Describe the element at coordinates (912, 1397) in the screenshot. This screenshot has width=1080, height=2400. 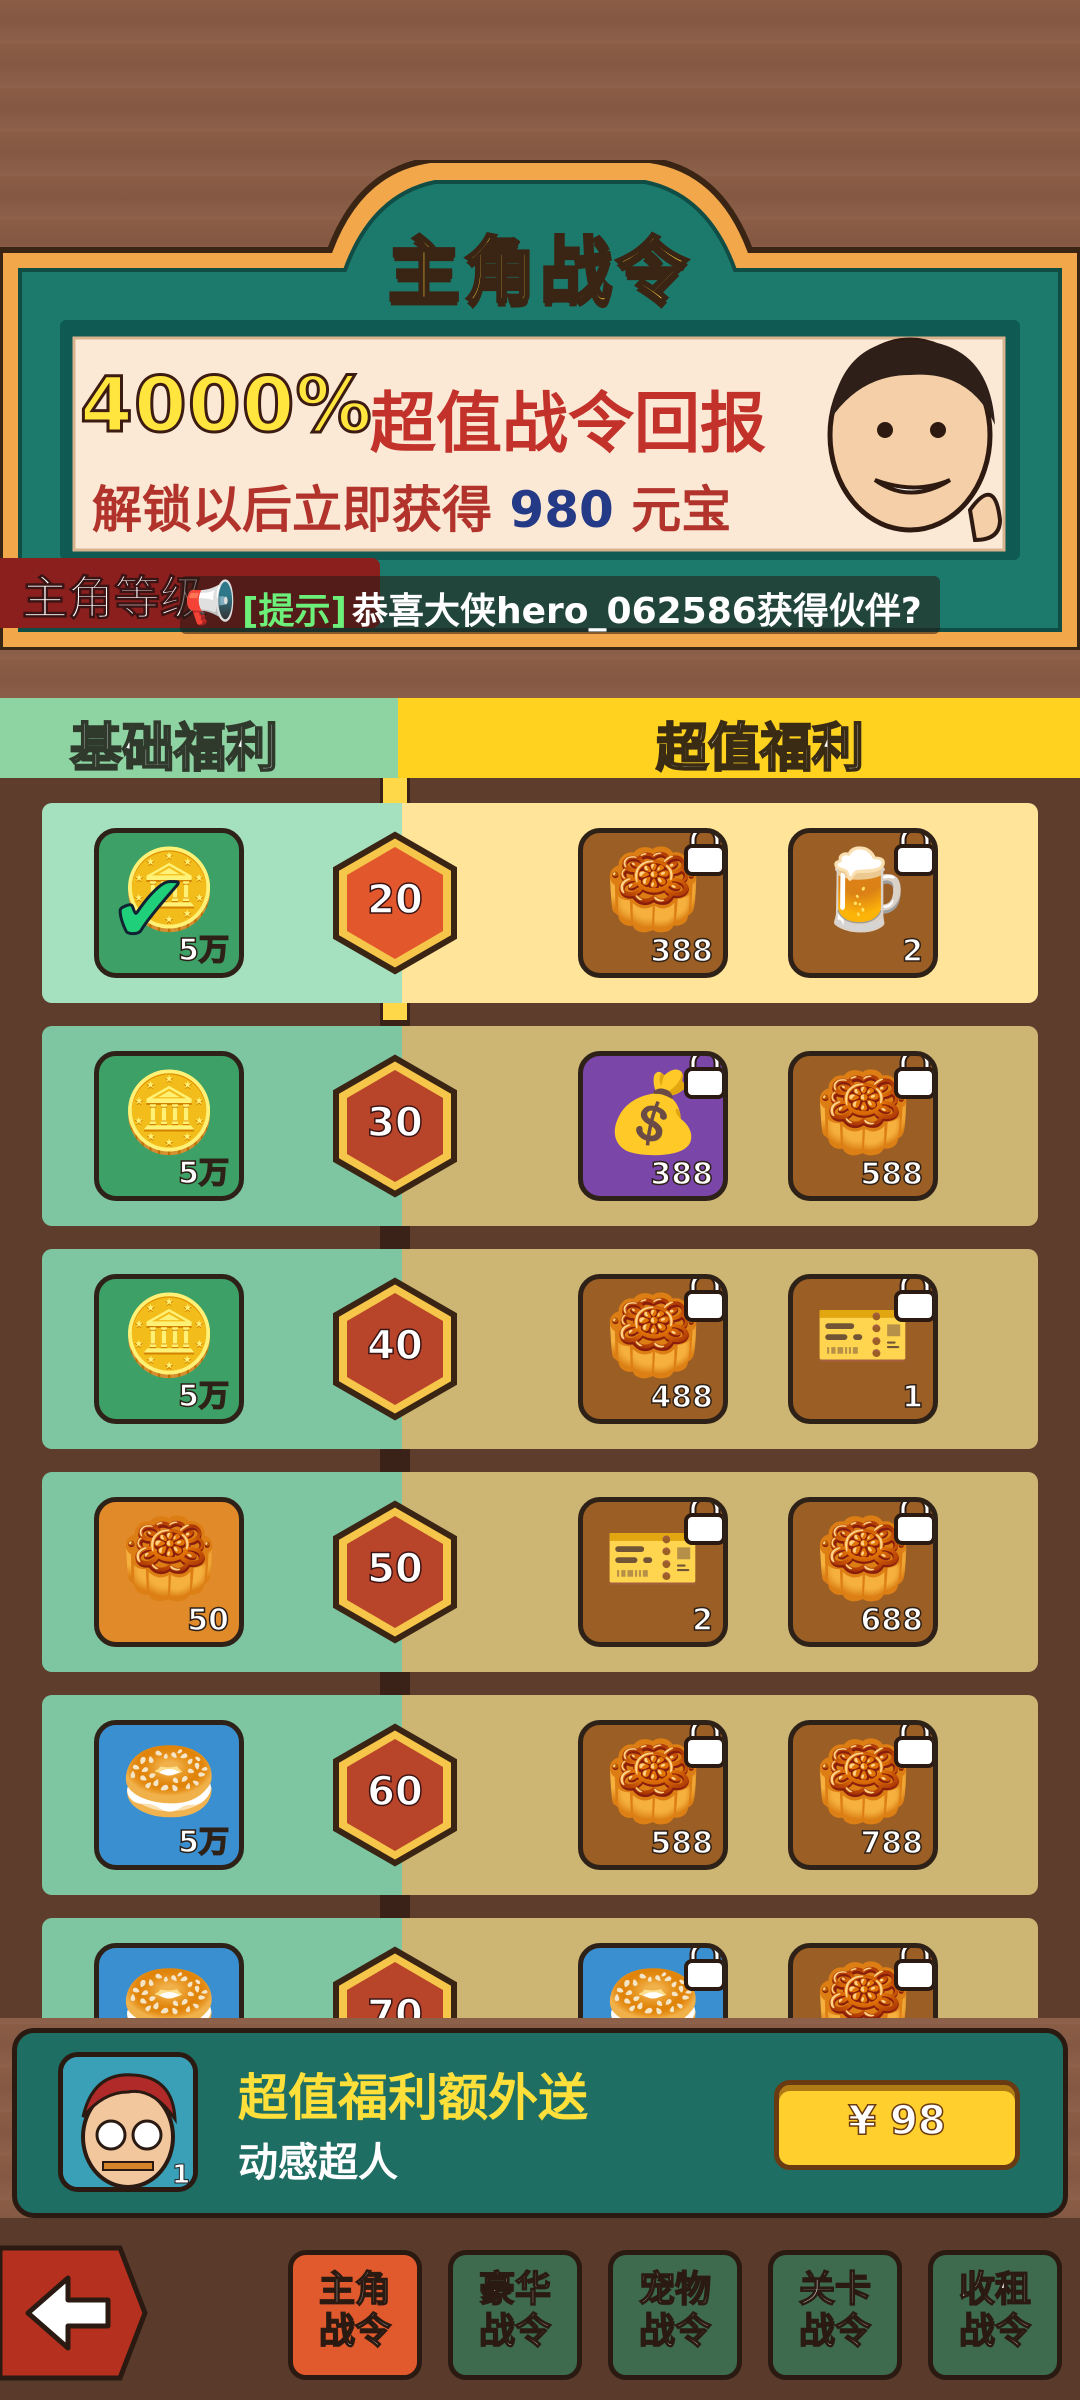
I see `reward-count: 1` at that location.